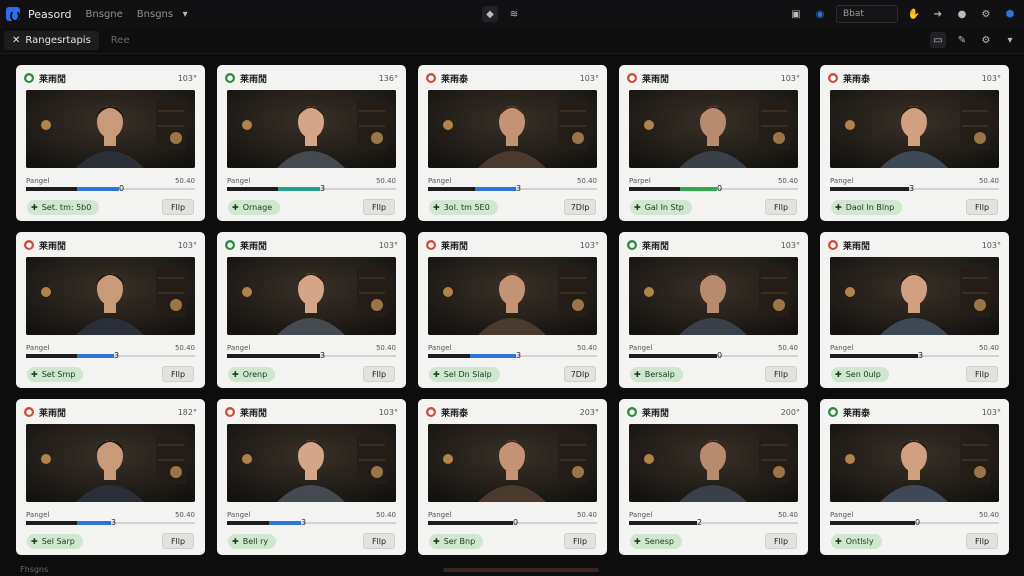 Image resolution: width=1024 pixels, height=576 pixels. I want to click on video-card: ● 莱雨閒 136° Pangel 50.40 3 ✚ Ornage Fllp, so click(311, 143).